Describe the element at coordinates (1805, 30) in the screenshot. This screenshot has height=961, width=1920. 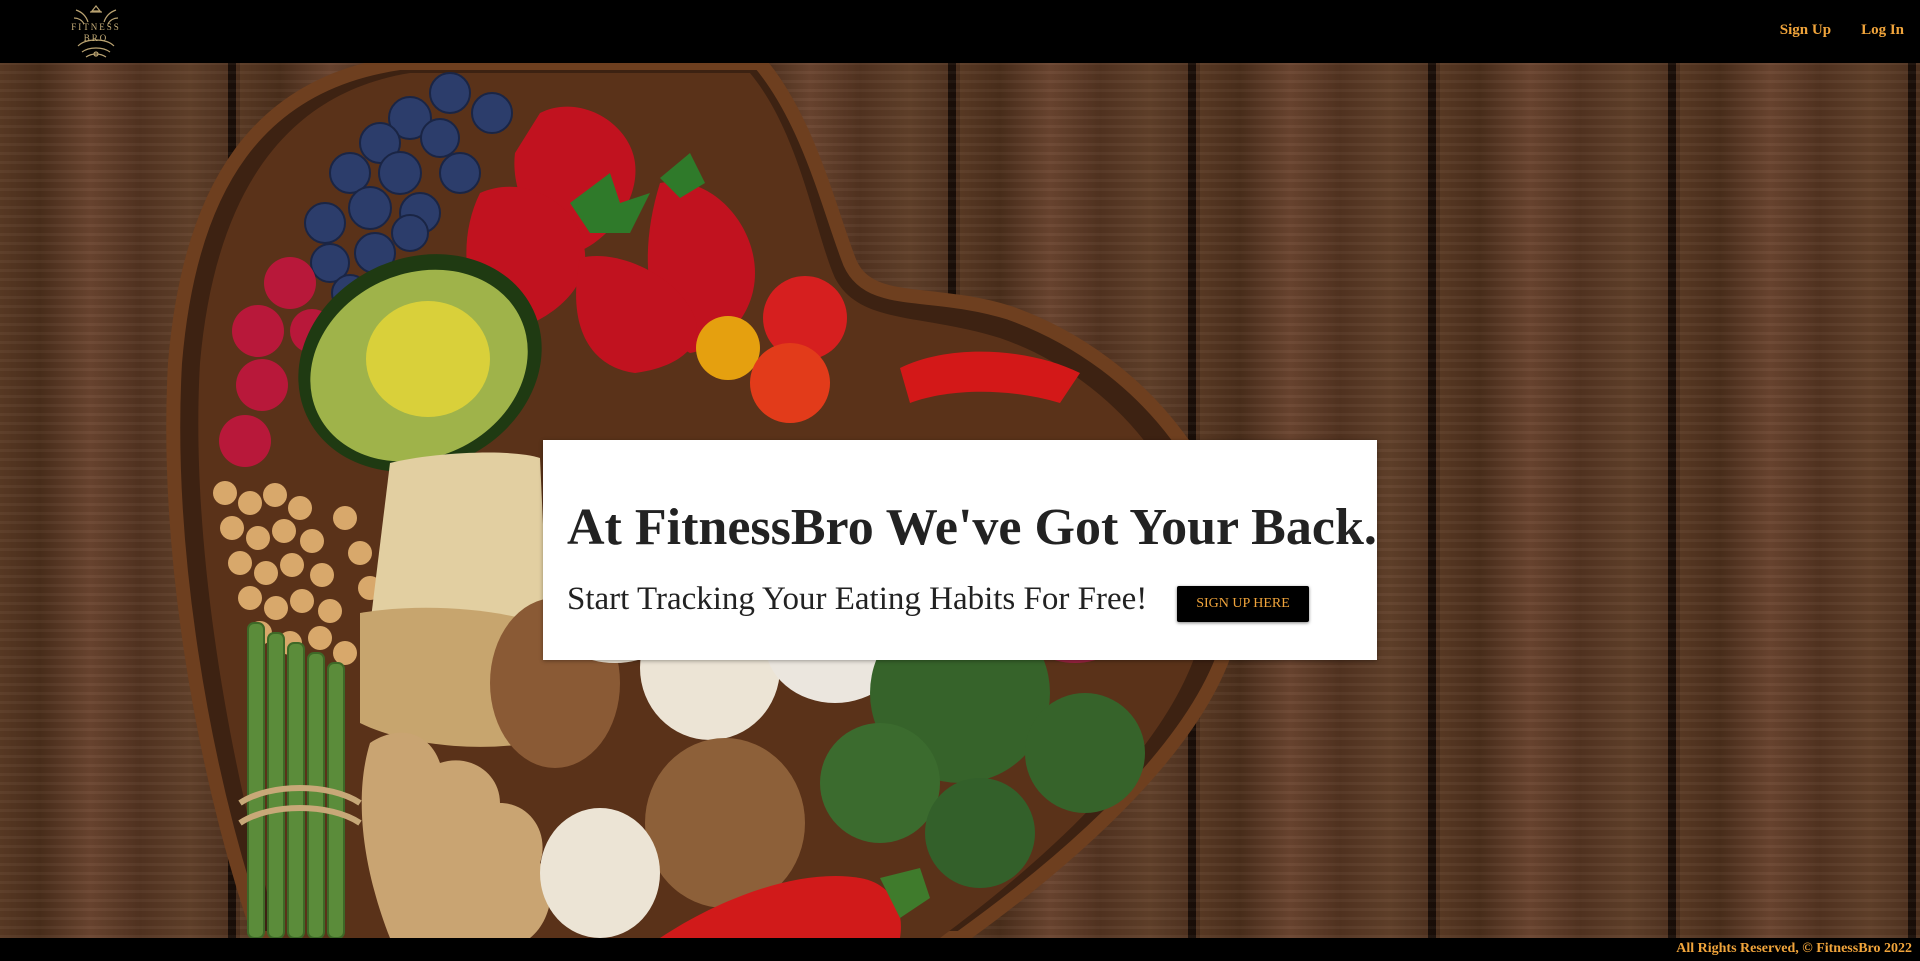
I see `signup-link: Sign Up` at that location.